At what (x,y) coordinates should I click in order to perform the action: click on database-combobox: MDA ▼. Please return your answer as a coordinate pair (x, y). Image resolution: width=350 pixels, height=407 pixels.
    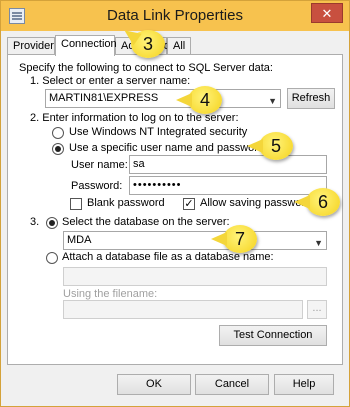
    Looking at the image, I should click on (195, 240).